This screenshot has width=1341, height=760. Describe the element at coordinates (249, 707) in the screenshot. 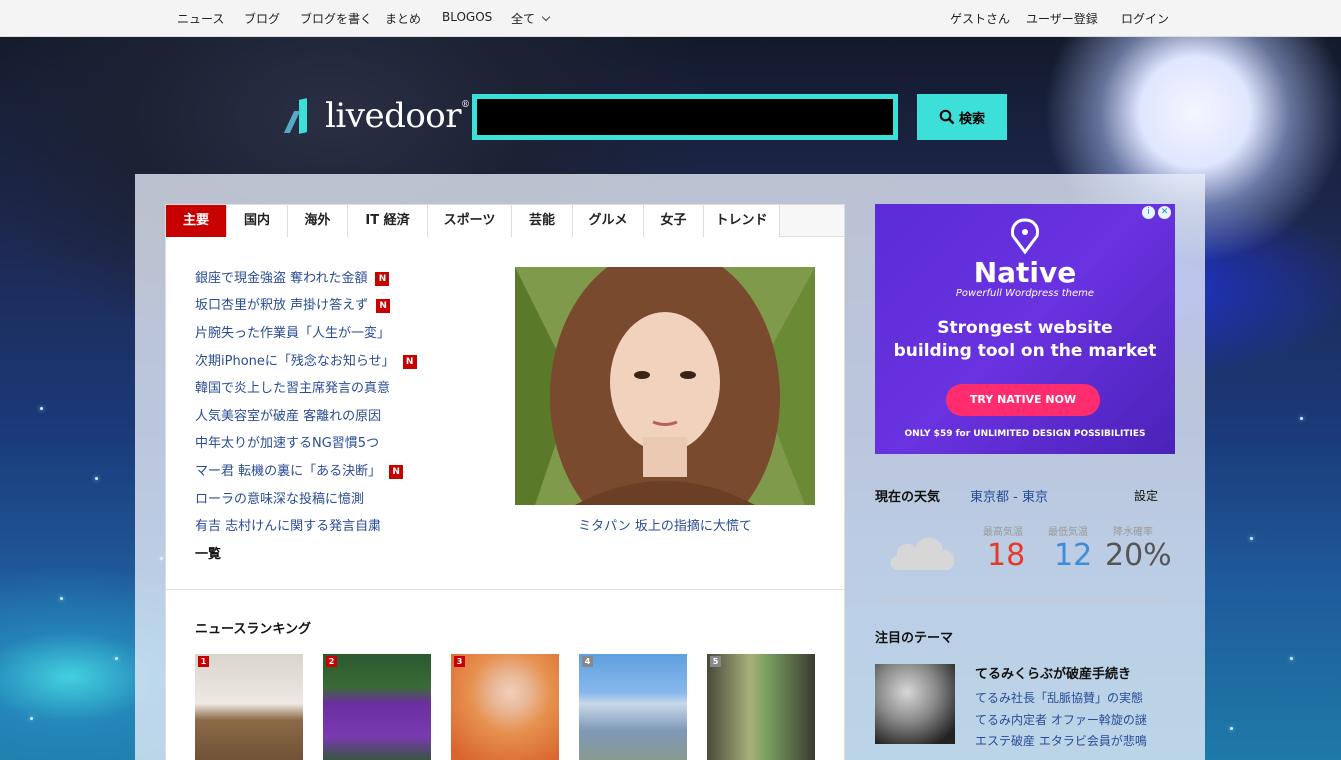

I see `ranking-item: 1` at that location.